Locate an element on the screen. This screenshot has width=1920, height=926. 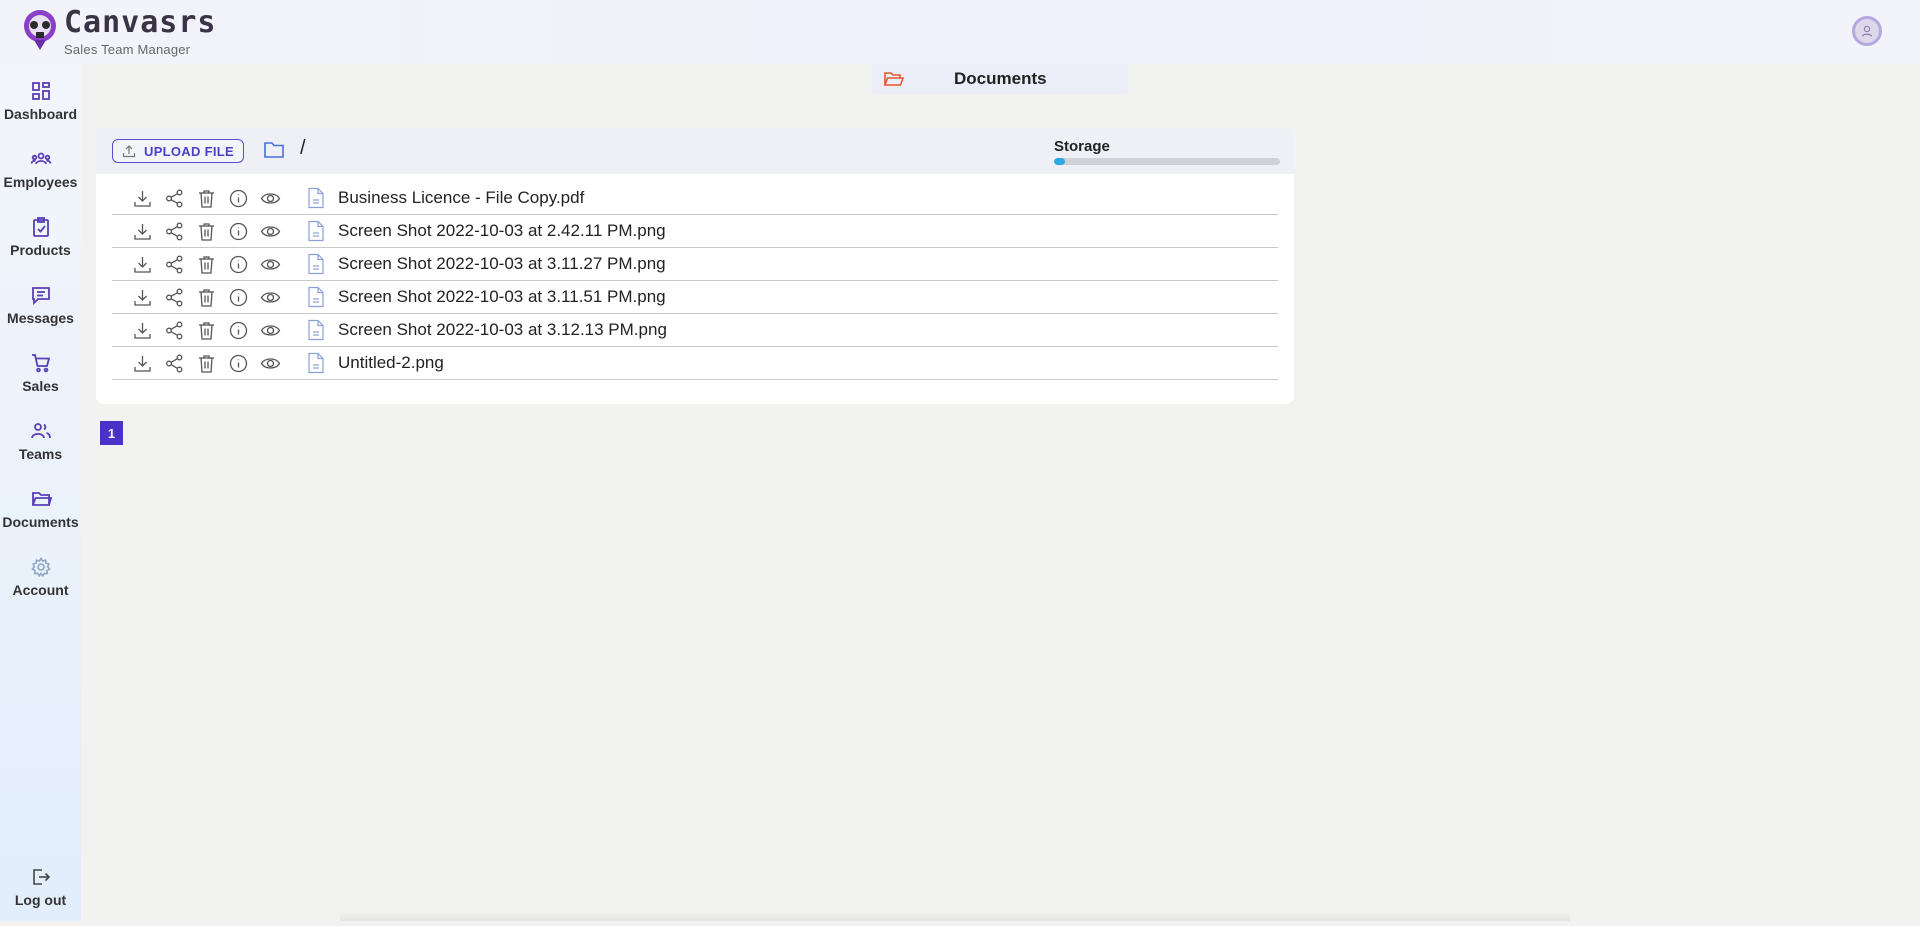
sidebar-item-sales: Sales is located at coordinates (40, 382).